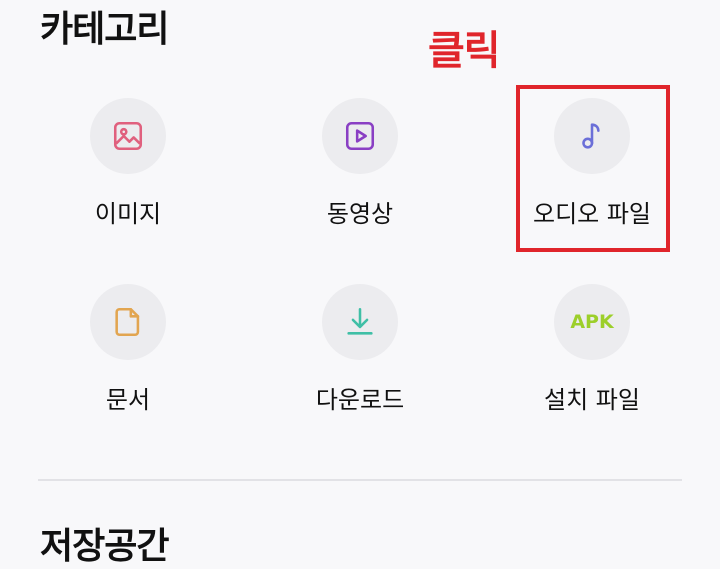 The width and height of the screenshot is (720, 569). I want to click on apk-icon: APK, so click(592, 322).